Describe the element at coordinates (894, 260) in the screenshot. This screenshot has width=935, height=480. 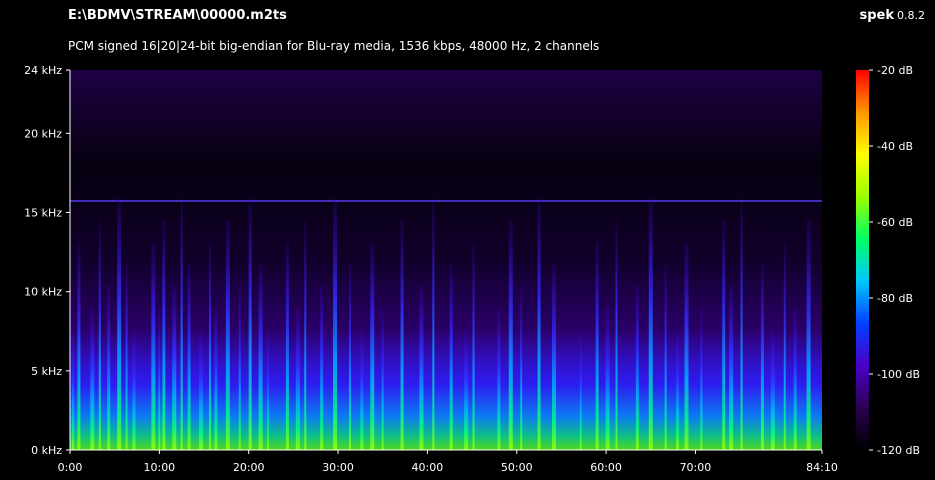
I see `colorbar-ticks: -20 dB -40 dB -60 dB -80 dB -100 dB -120 dB` at that location.